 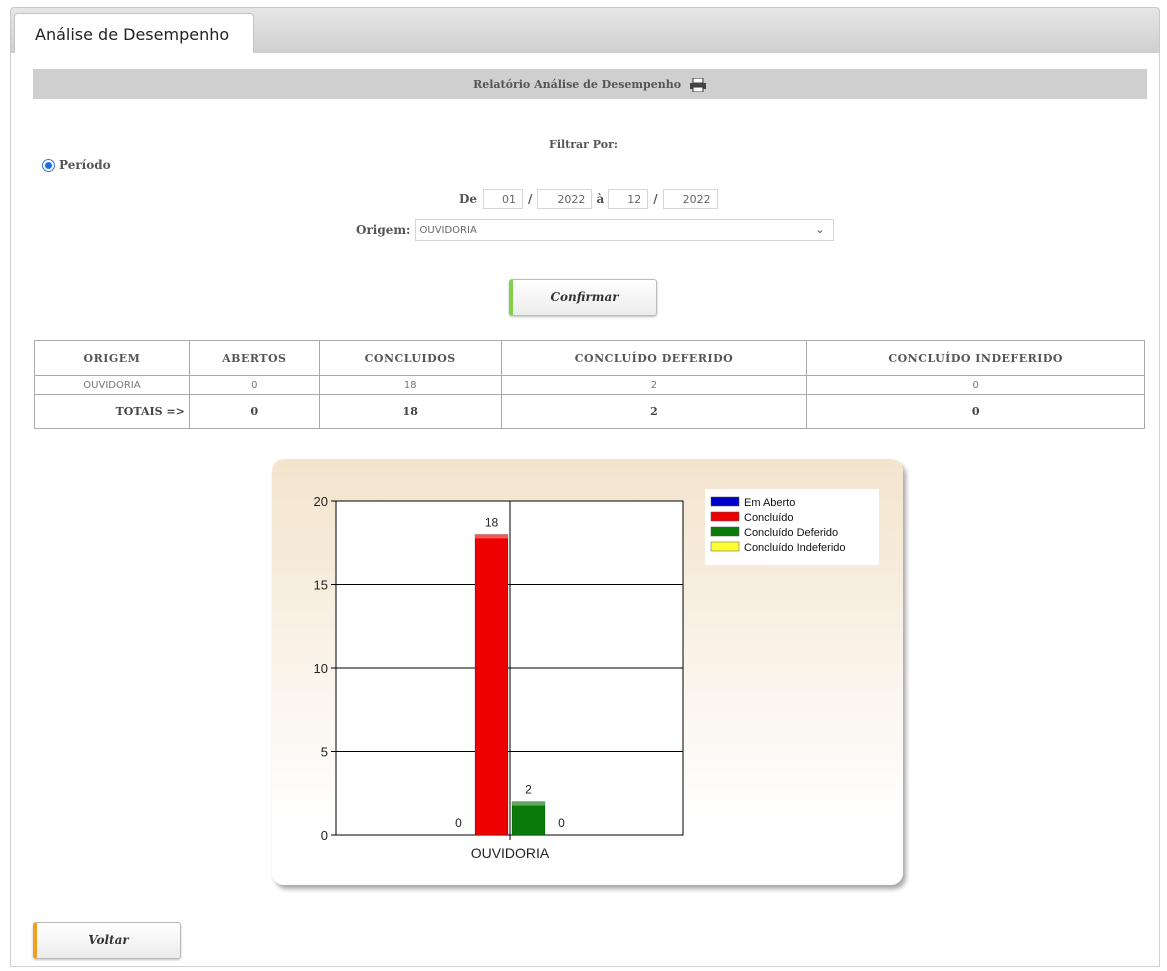 What do you see at coordinates (321, 585) in the screenshot?
I see `y-tick-label: 15` at bounding box center [321, 585].